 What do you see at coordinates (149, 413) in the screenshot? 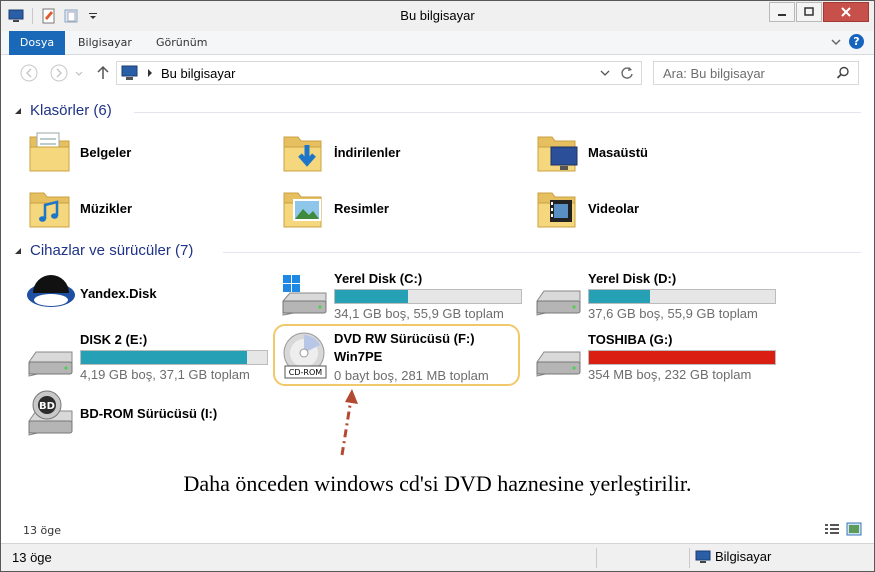
I see `drive-name: BD-ROM Sürücüsü (I:)` at bounding box center [149, 413].